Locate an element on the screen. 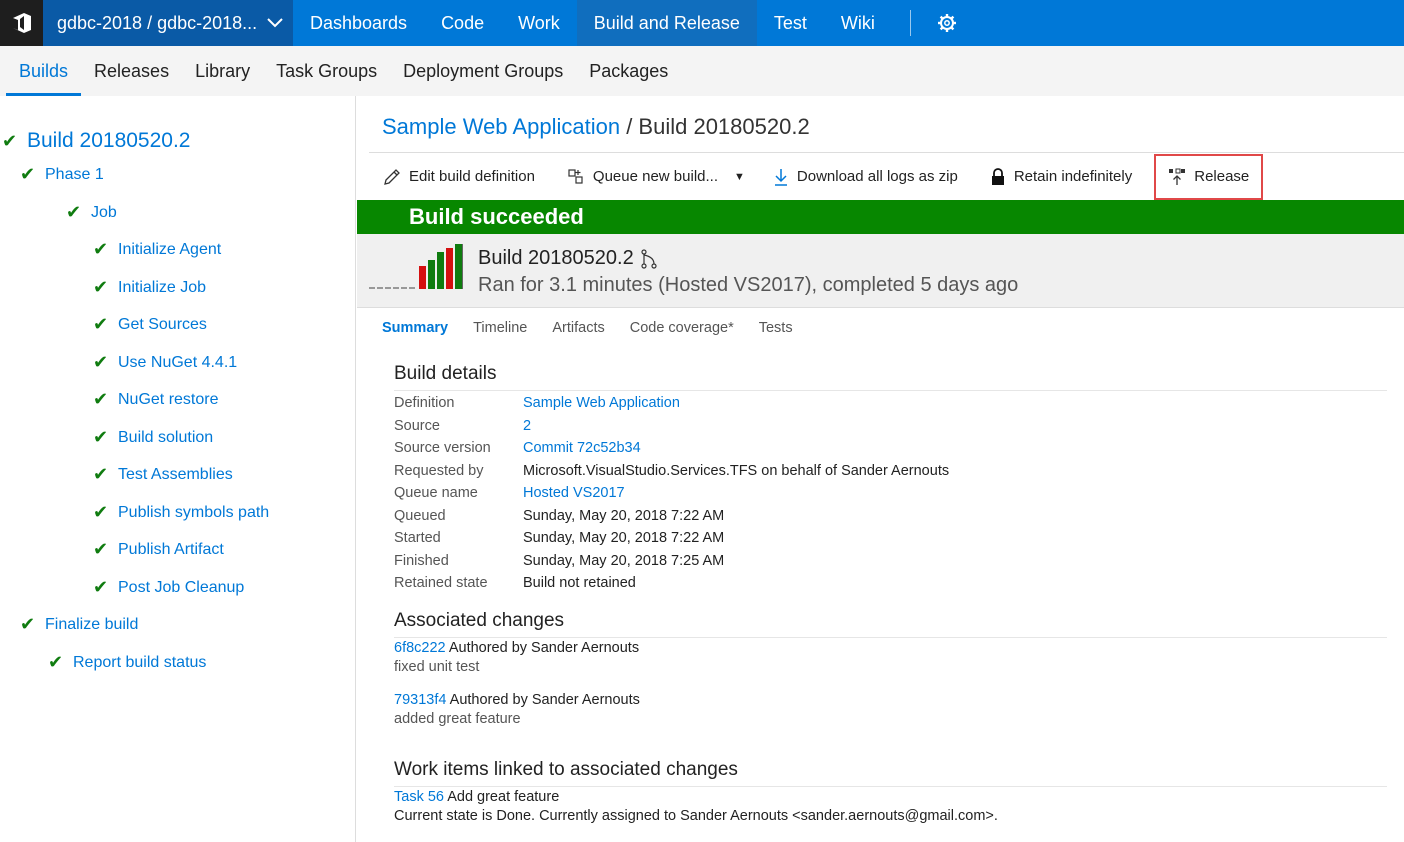 Image resolution: width=1404 pixels, height=842 pixels. detail-key: Source is located at coordinates (417, 425).